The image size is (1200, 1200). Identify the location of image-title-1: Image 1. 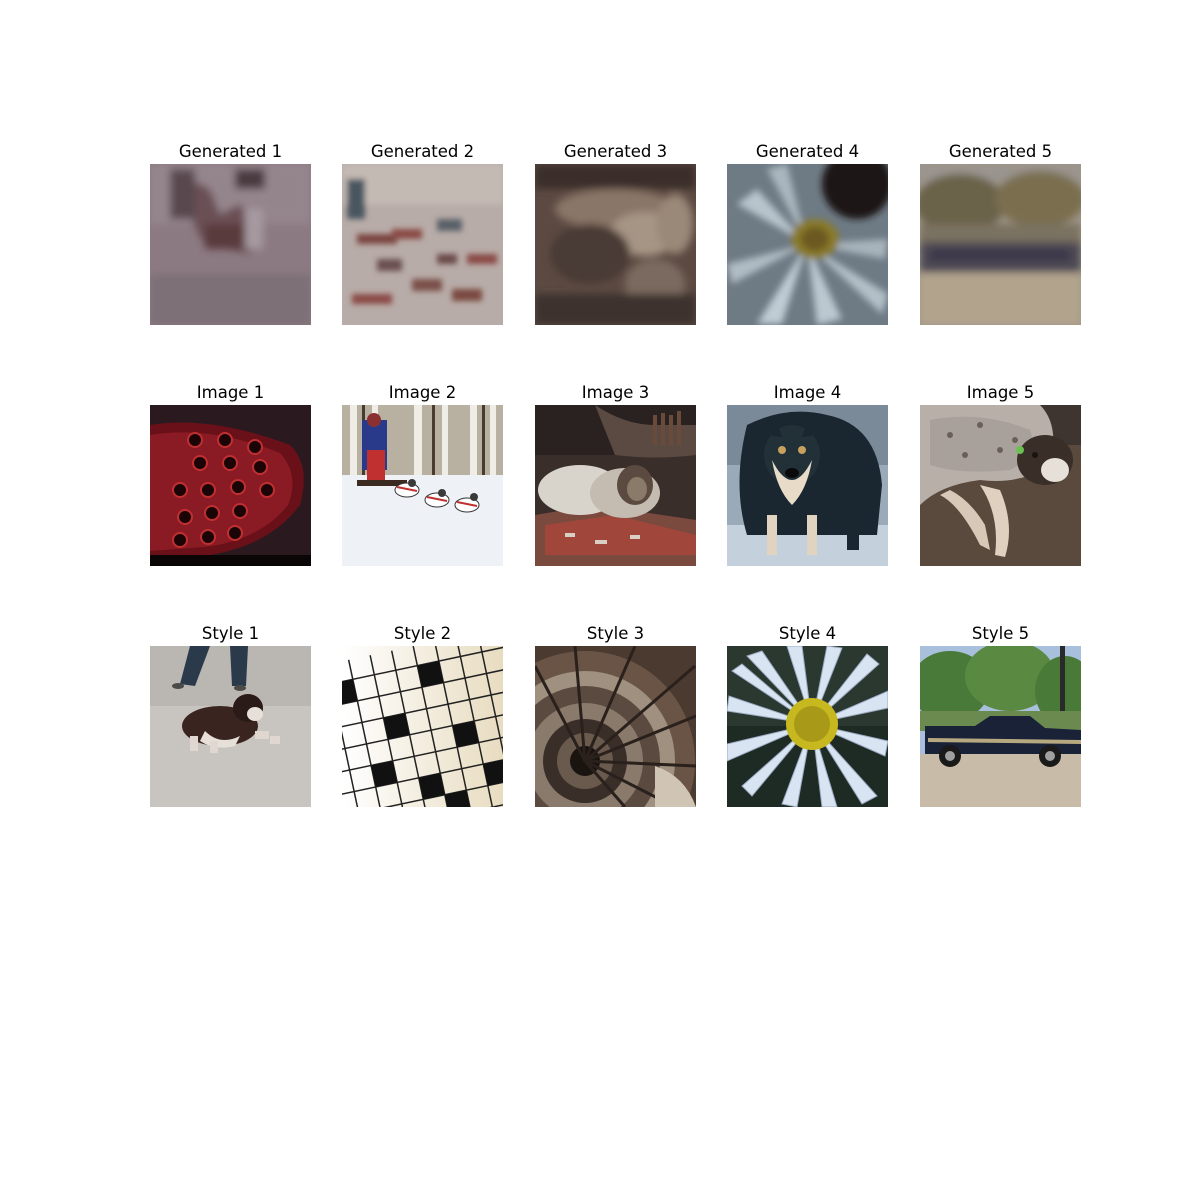
(230, 392).